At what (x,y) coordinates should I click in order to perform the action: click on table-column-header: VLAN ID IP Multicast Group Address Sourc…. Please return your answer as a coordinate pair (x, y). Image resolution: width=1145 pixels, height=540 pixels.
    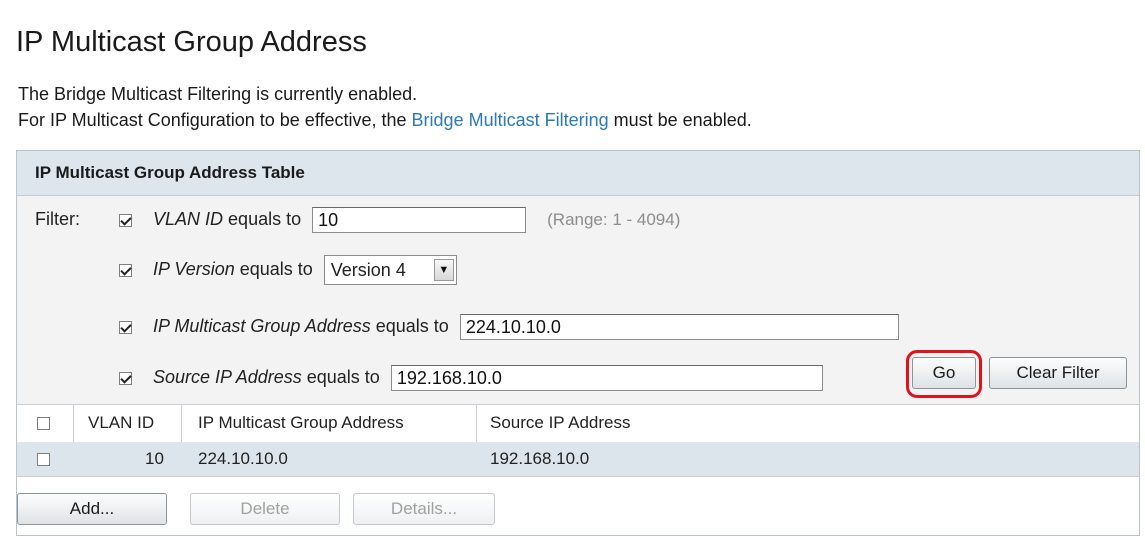
    Looking at the image, I should click on (578, 423).